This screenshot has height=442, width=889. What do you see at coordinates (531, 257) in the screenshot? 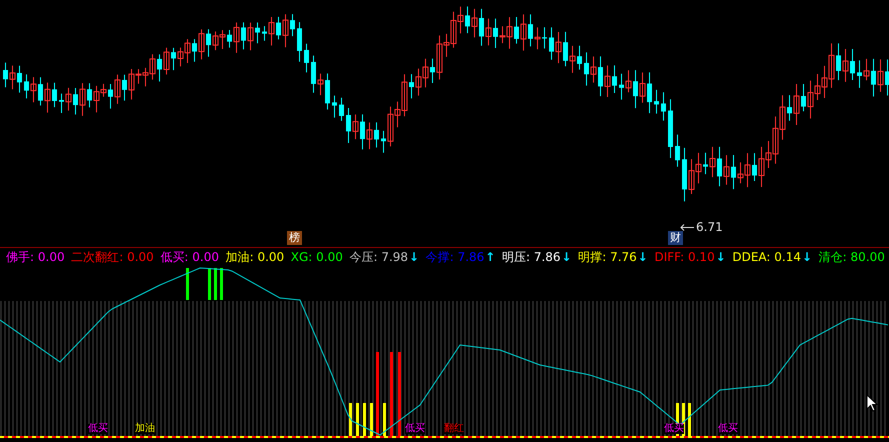
I see `indicator-reading: 明压: 7.86` at bounding box center [531, 257].